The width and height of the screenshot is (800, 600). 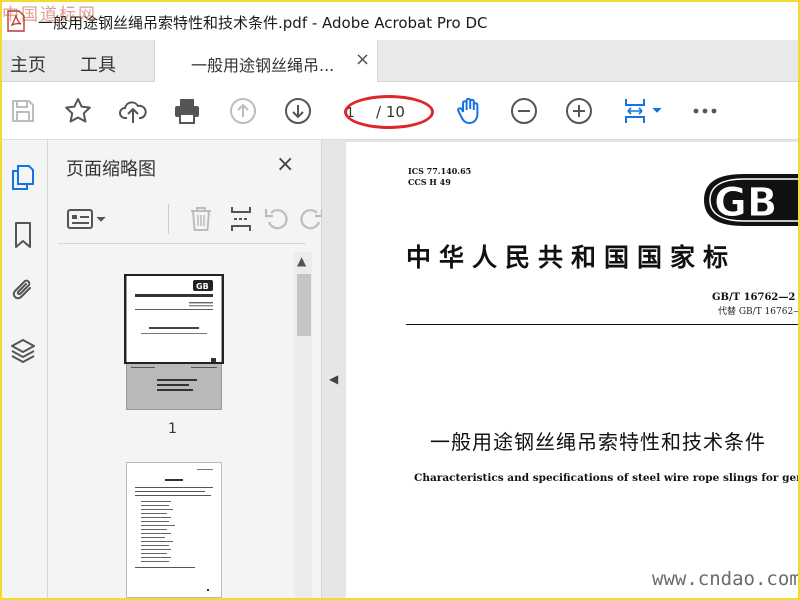 What do you see at coordinates (174, 386) in the screenshot?
I see `thumbnail-1-footer` at bounding box center [174, 386].